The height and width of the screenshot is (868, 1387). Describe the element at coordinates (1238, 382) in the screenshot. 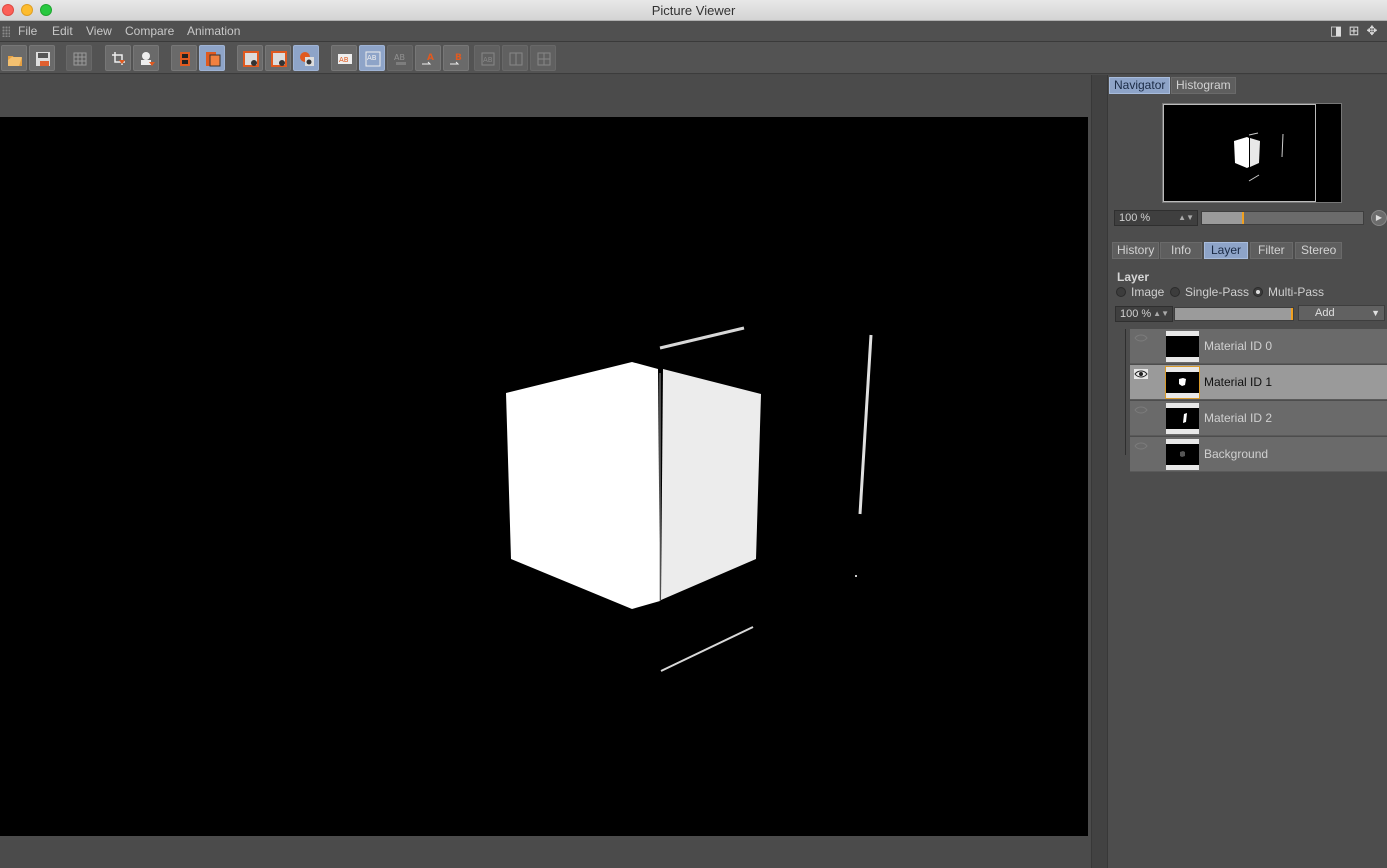

I see `layer-name: Material ID 1` at that location.